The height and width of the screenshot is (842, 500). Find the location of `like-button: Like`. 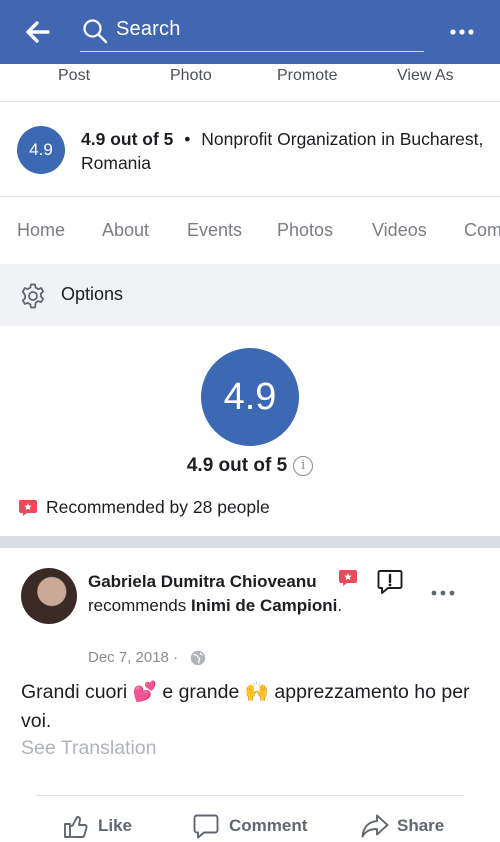

like-button: Like is located at coordinates (102, 826).